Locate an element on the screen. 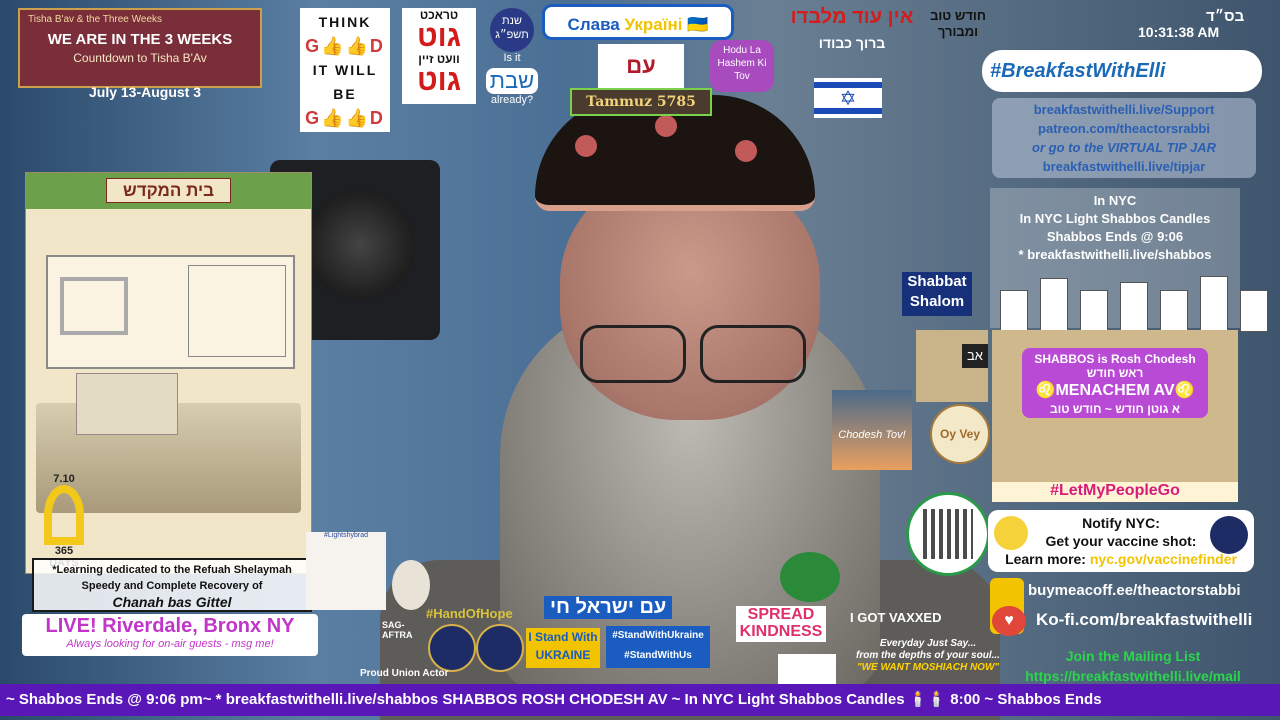 The height and width of the screenshot is (720, 1280). patreon-link: patreon.com/theactorsrabbi is located at coordinates (1124, 128).